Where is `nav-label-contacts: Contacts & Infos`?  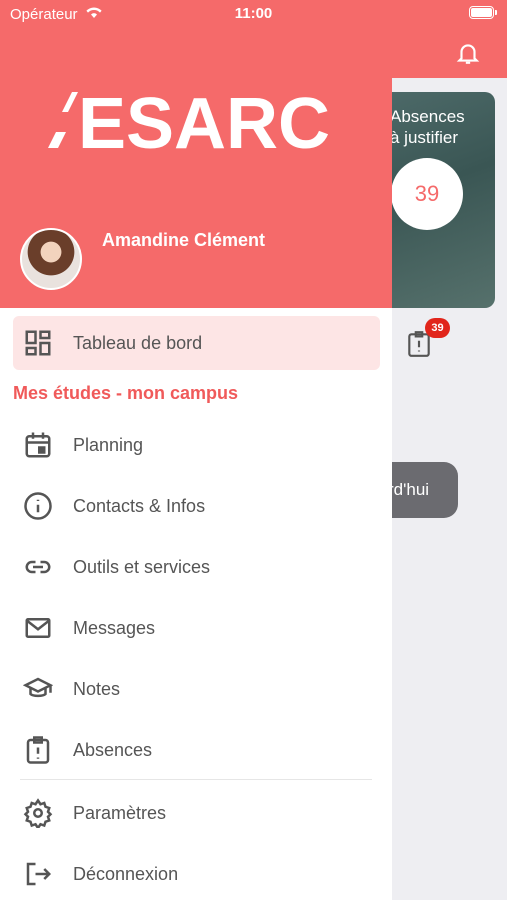 nav-label-contacts: Contacts & Infos is located at coordinates (139, 505).